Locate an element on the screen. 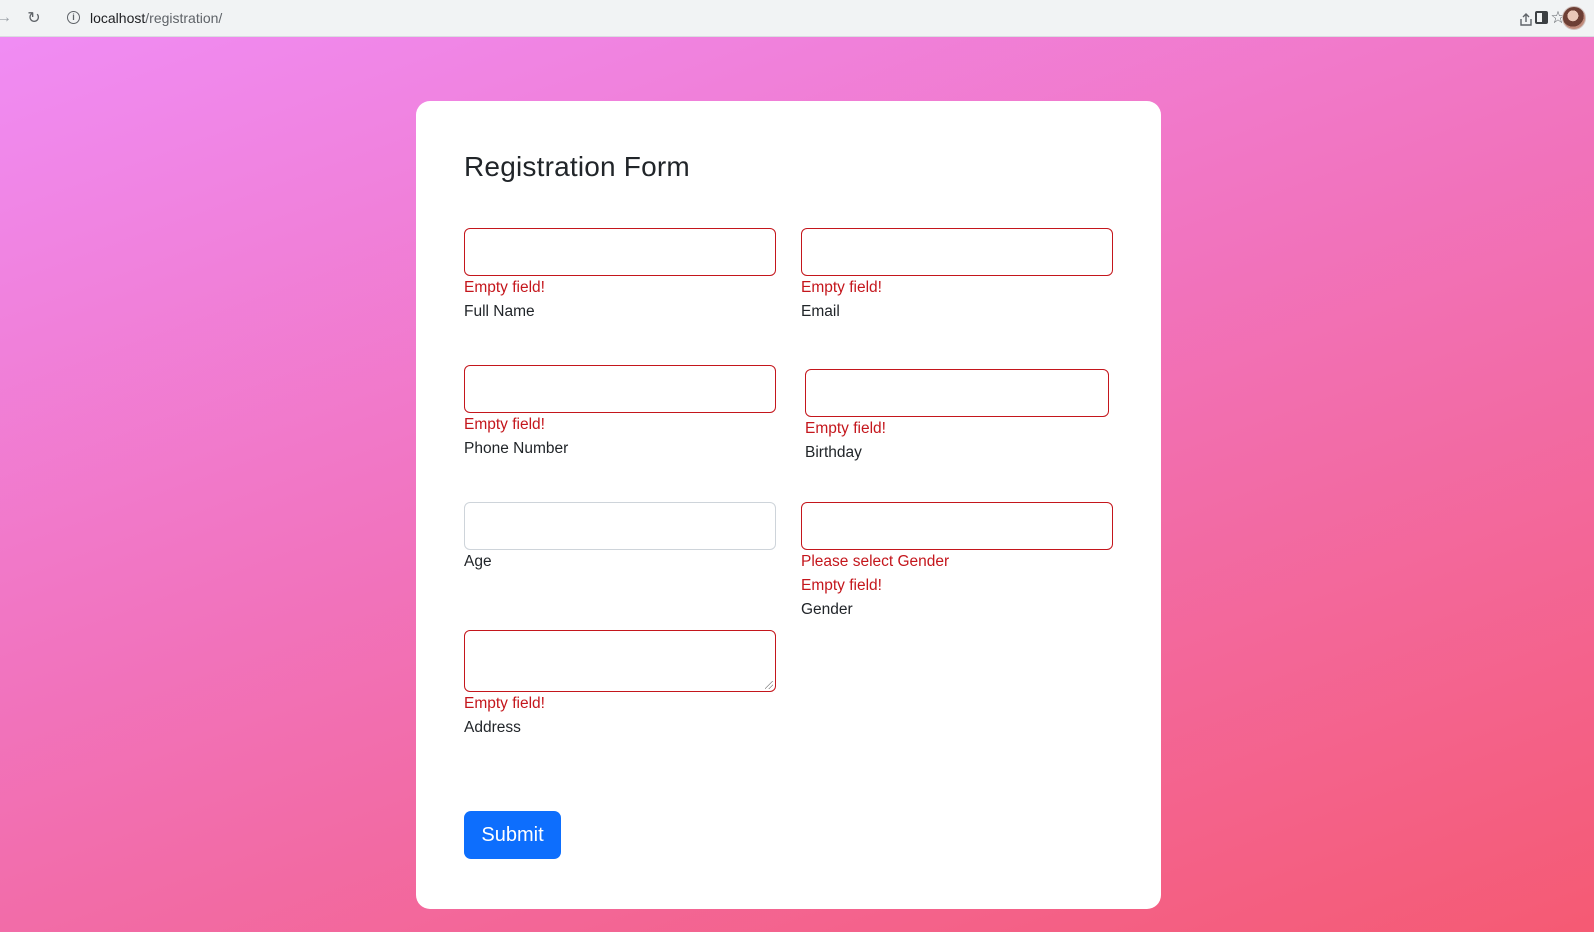  full-name-label: Full Name is located at coordinates (499, 311).